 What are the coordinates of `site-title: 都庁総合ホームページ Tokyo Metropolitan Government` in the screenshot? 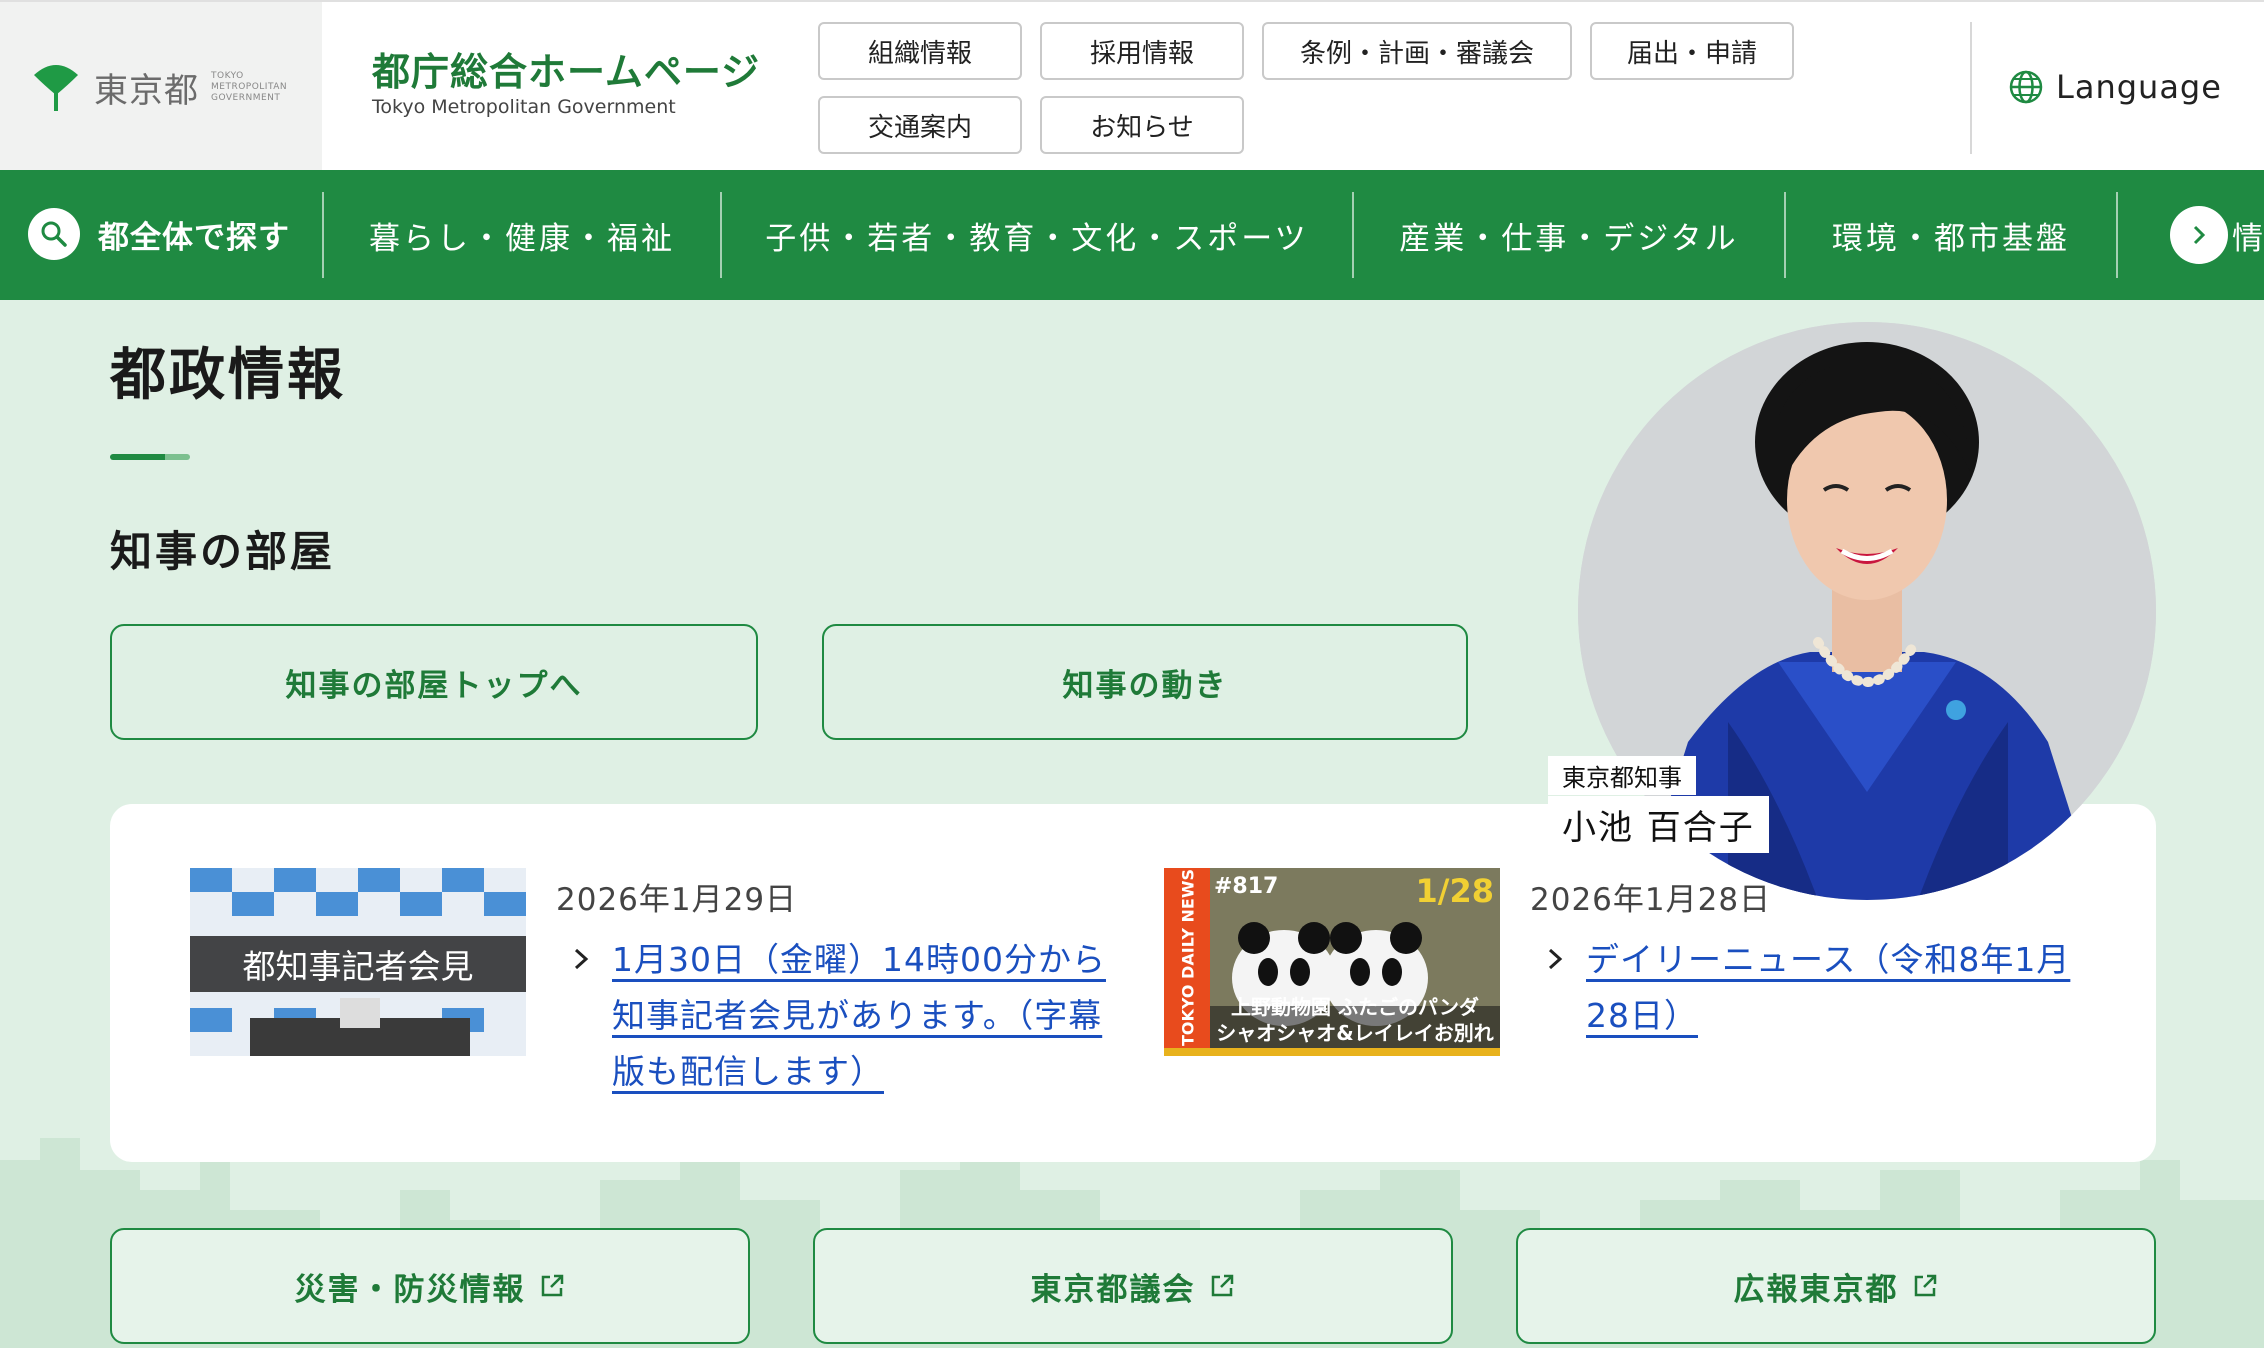 It's located at (566, 84).